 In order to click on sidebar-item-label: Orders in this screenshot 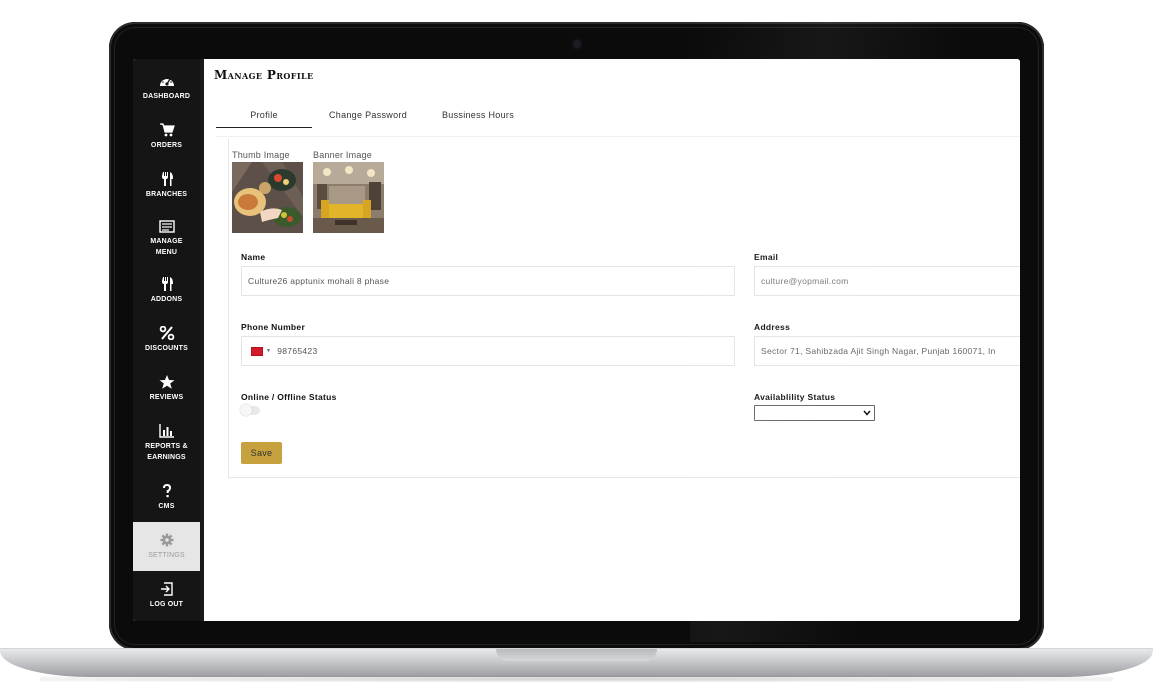, I will do `click(166, 145)`.